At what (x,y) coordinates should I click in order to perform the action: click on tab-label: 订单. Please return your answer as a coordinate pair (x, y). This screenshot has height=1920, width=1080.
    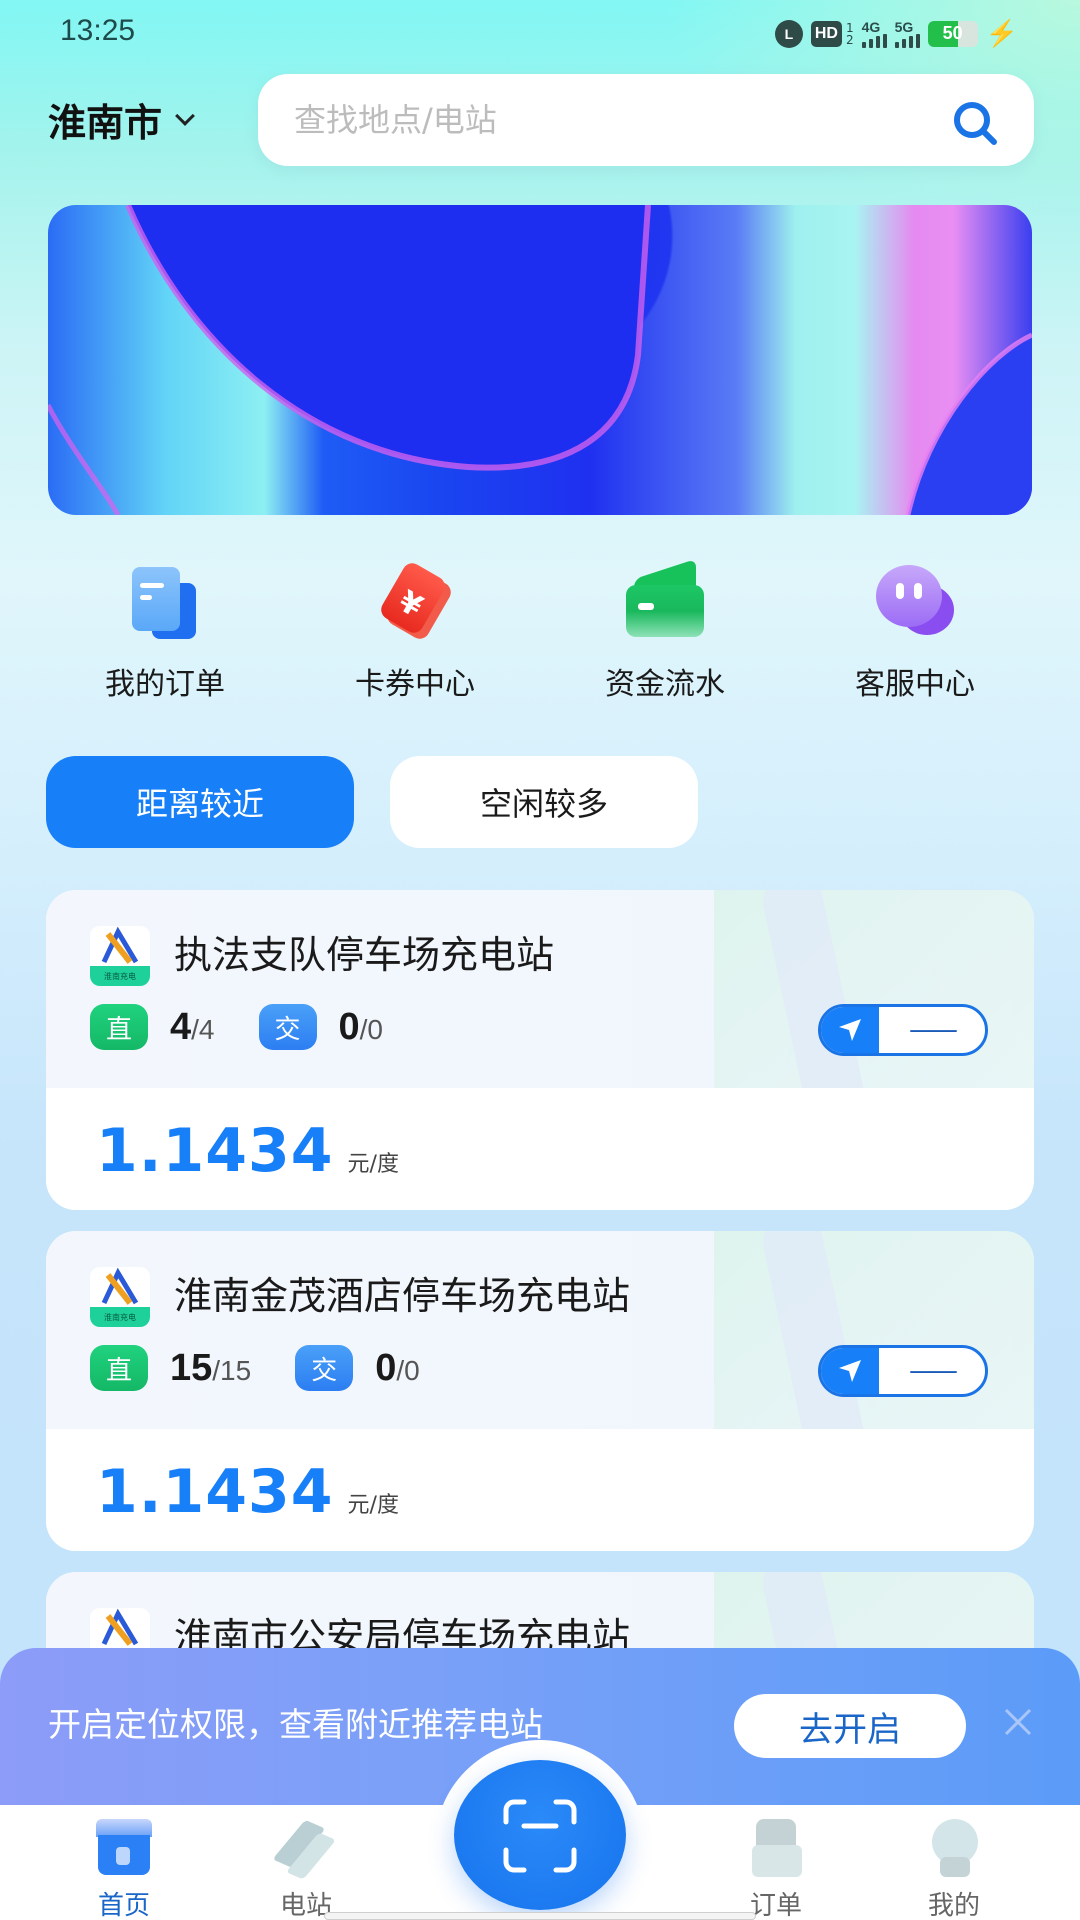
    Looking at the image, I should click on (775, 1905).